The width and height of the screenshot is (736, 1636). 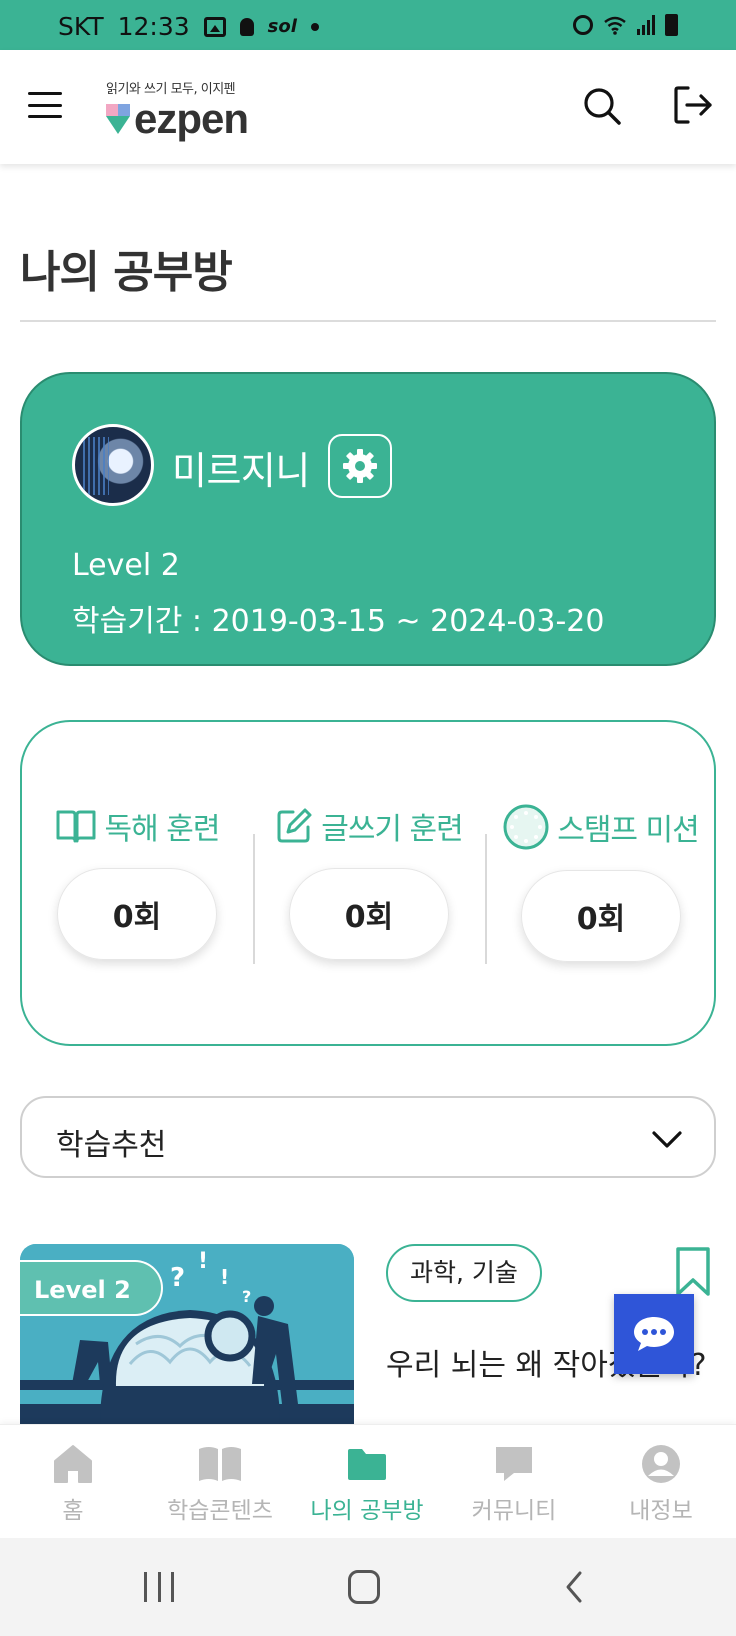 What do you see at coordinates (118, 119) in the screenshot?
I see `pen-logo-icon` at bounding box center [118, 119].